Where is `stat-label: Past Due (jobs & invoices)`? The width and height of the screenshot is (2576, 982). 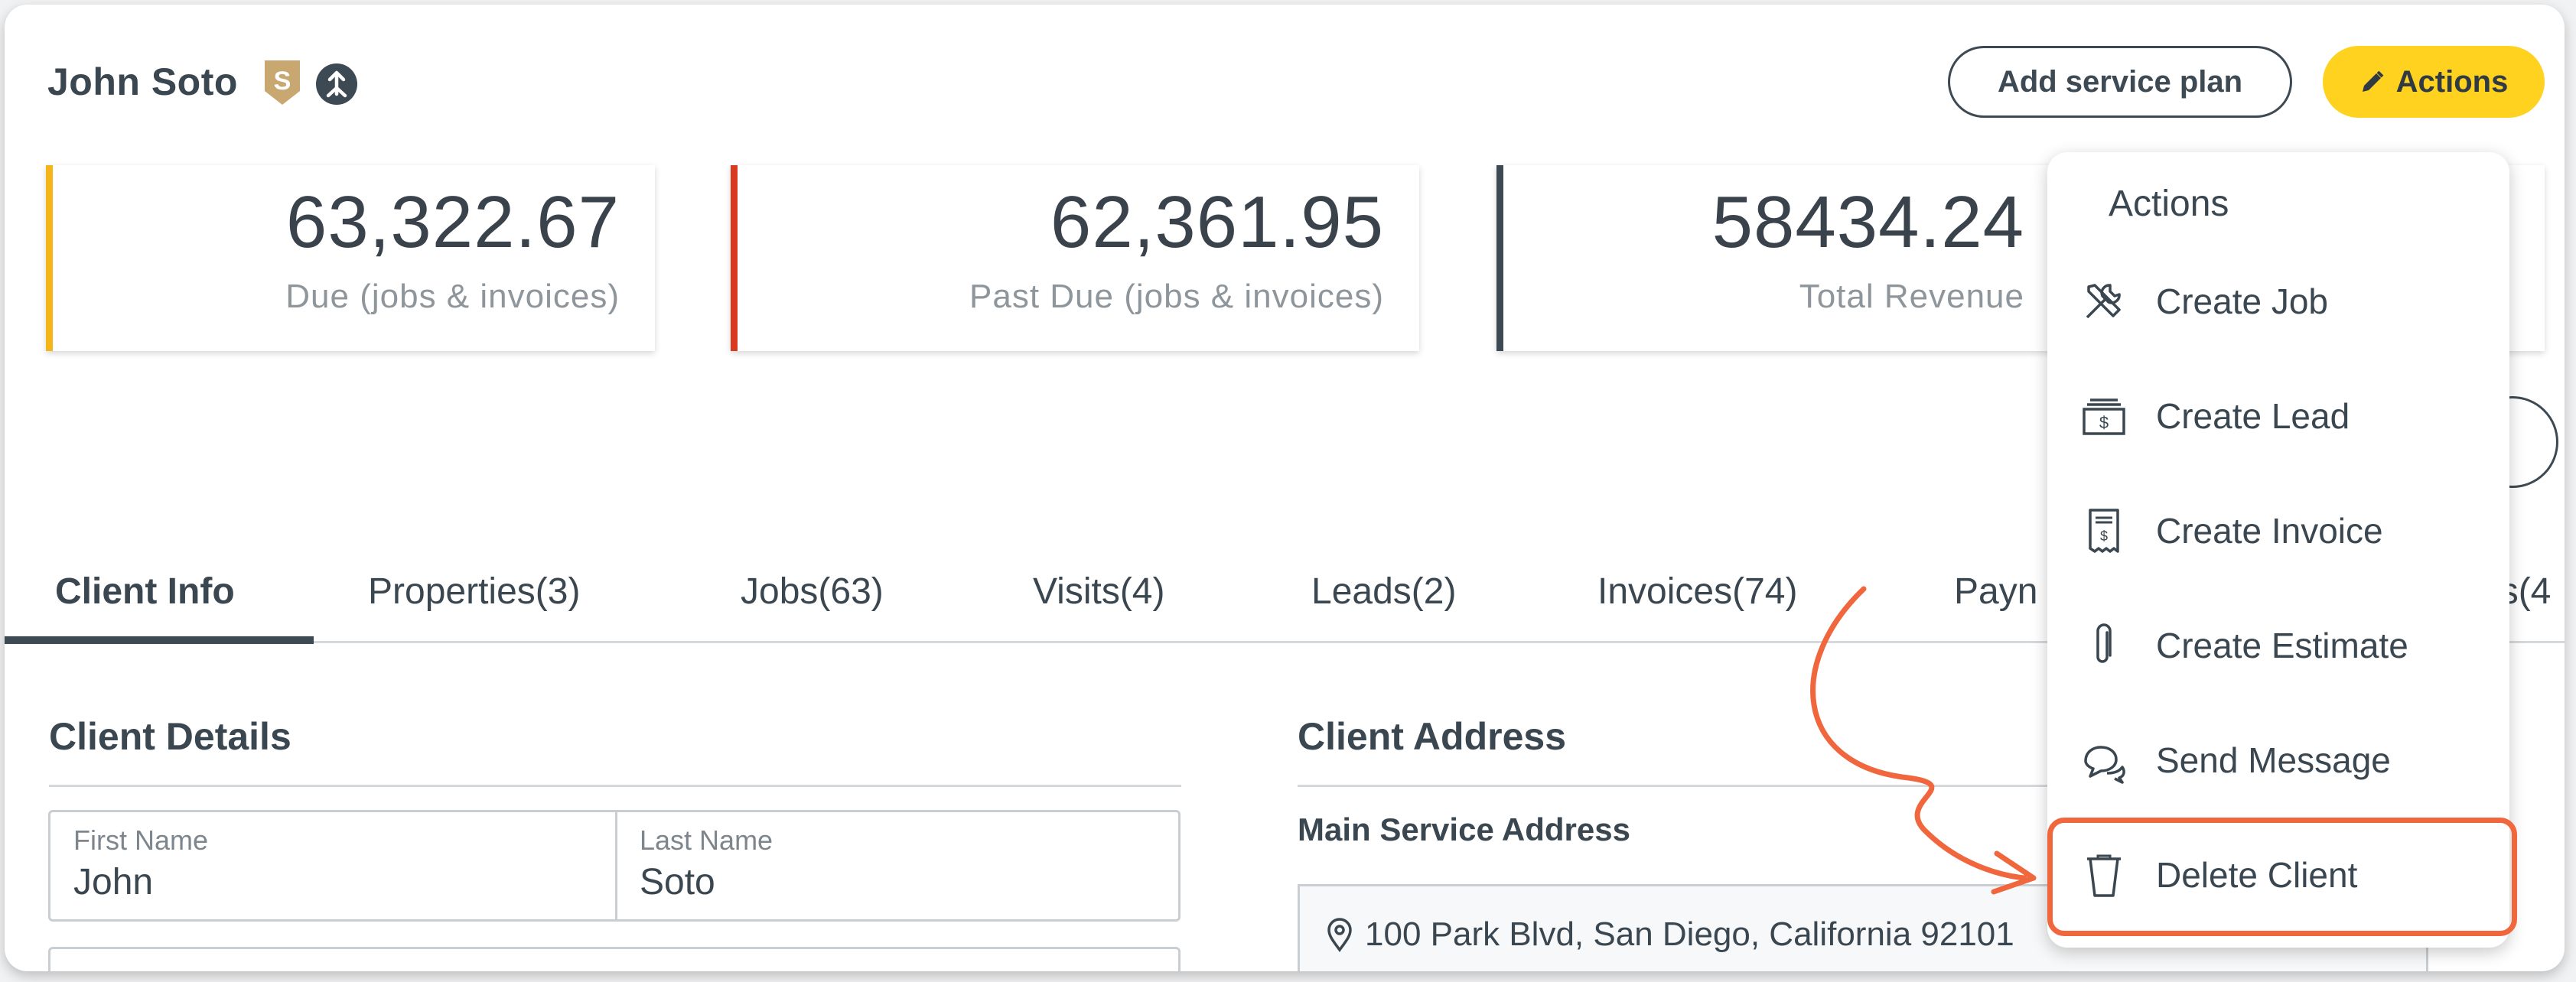
stat-label: Past Due (jobs & invoices) is located at coordinates (1177, 297).